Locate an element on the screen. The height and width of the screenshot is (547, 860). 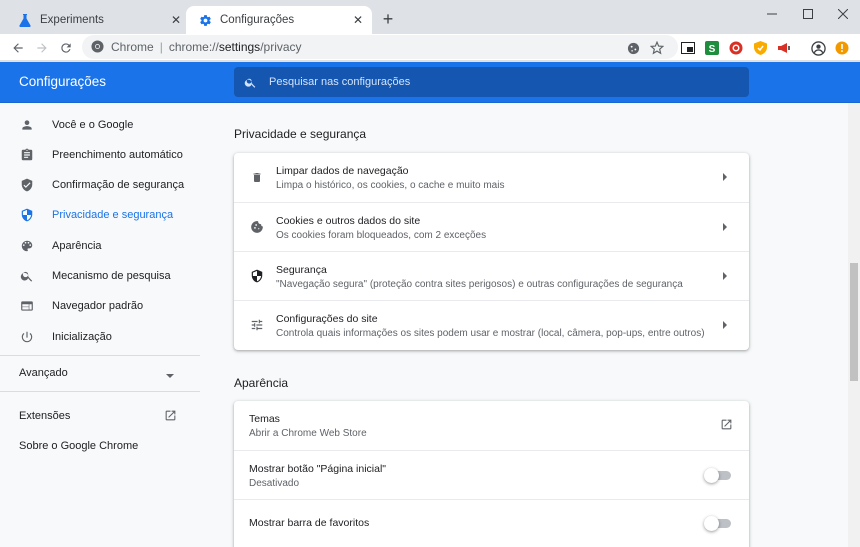
sidebar-item-privacy: Privacidade e segurança is located at coordinates (100, 215).